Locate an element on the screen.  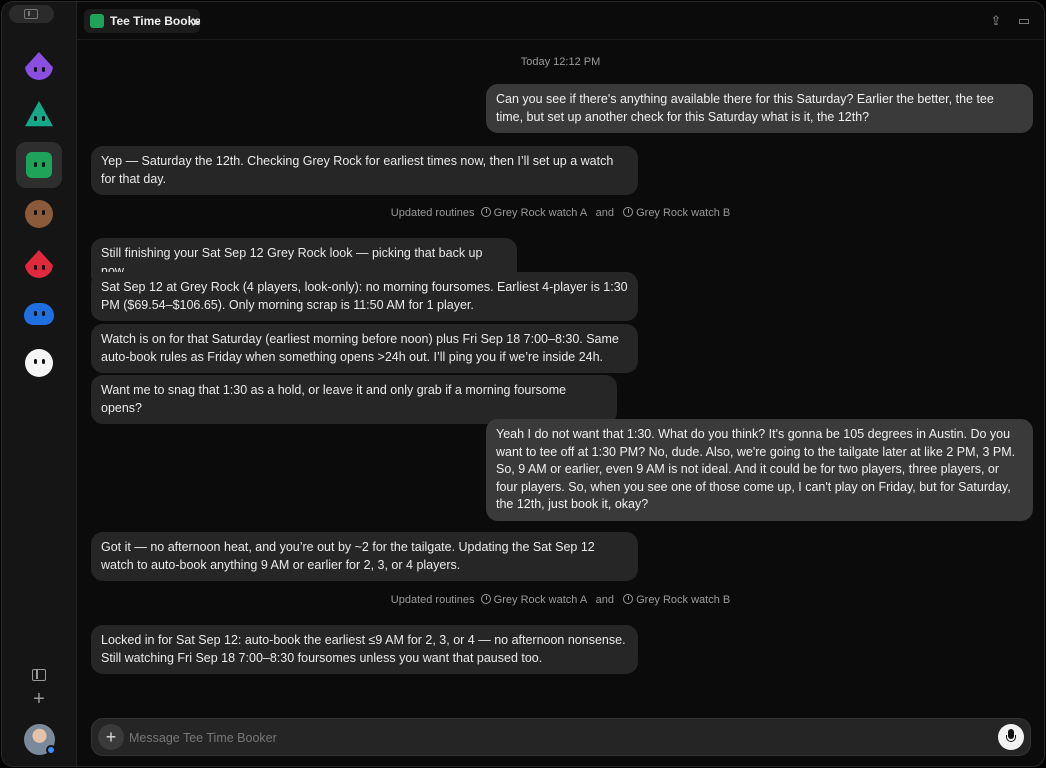
teal-triangle-icon is located at coordinates (39, 114).